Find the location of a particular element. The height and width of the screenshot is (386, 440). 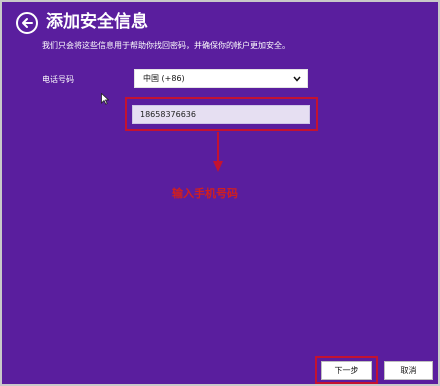

next-button: 下一步 is located at coordinates (346, 370).